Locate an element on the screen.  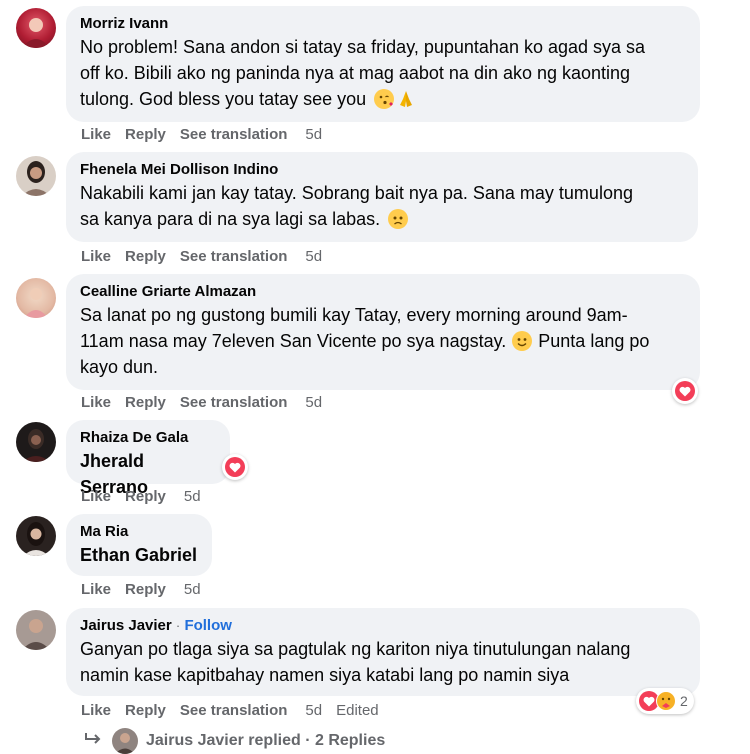
care-face-icon is located at coordinates (666, 701).